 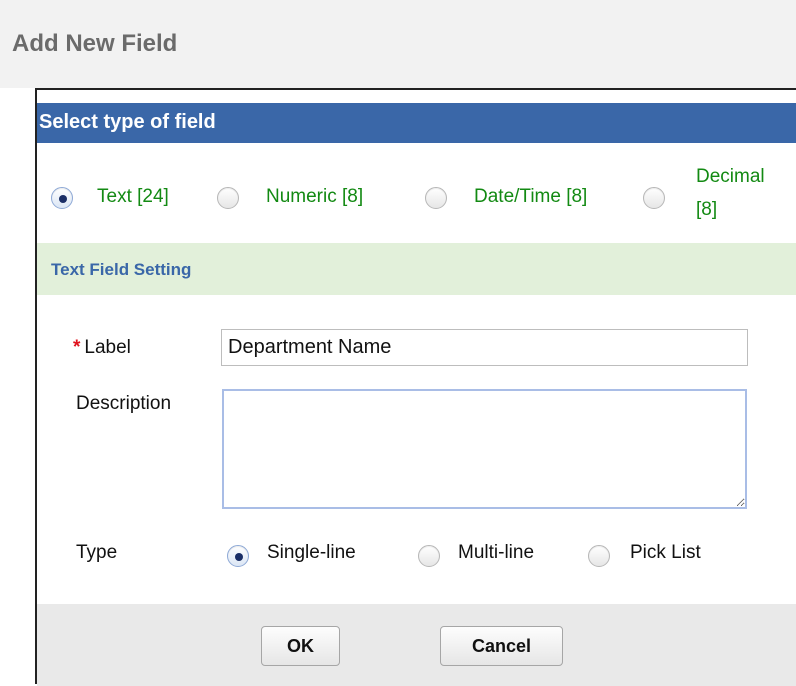 What do you see at coordinates (416, 645) in the screenshot?
I see `dialog-footer: OK Cancel` at bounding box center [416, 645].